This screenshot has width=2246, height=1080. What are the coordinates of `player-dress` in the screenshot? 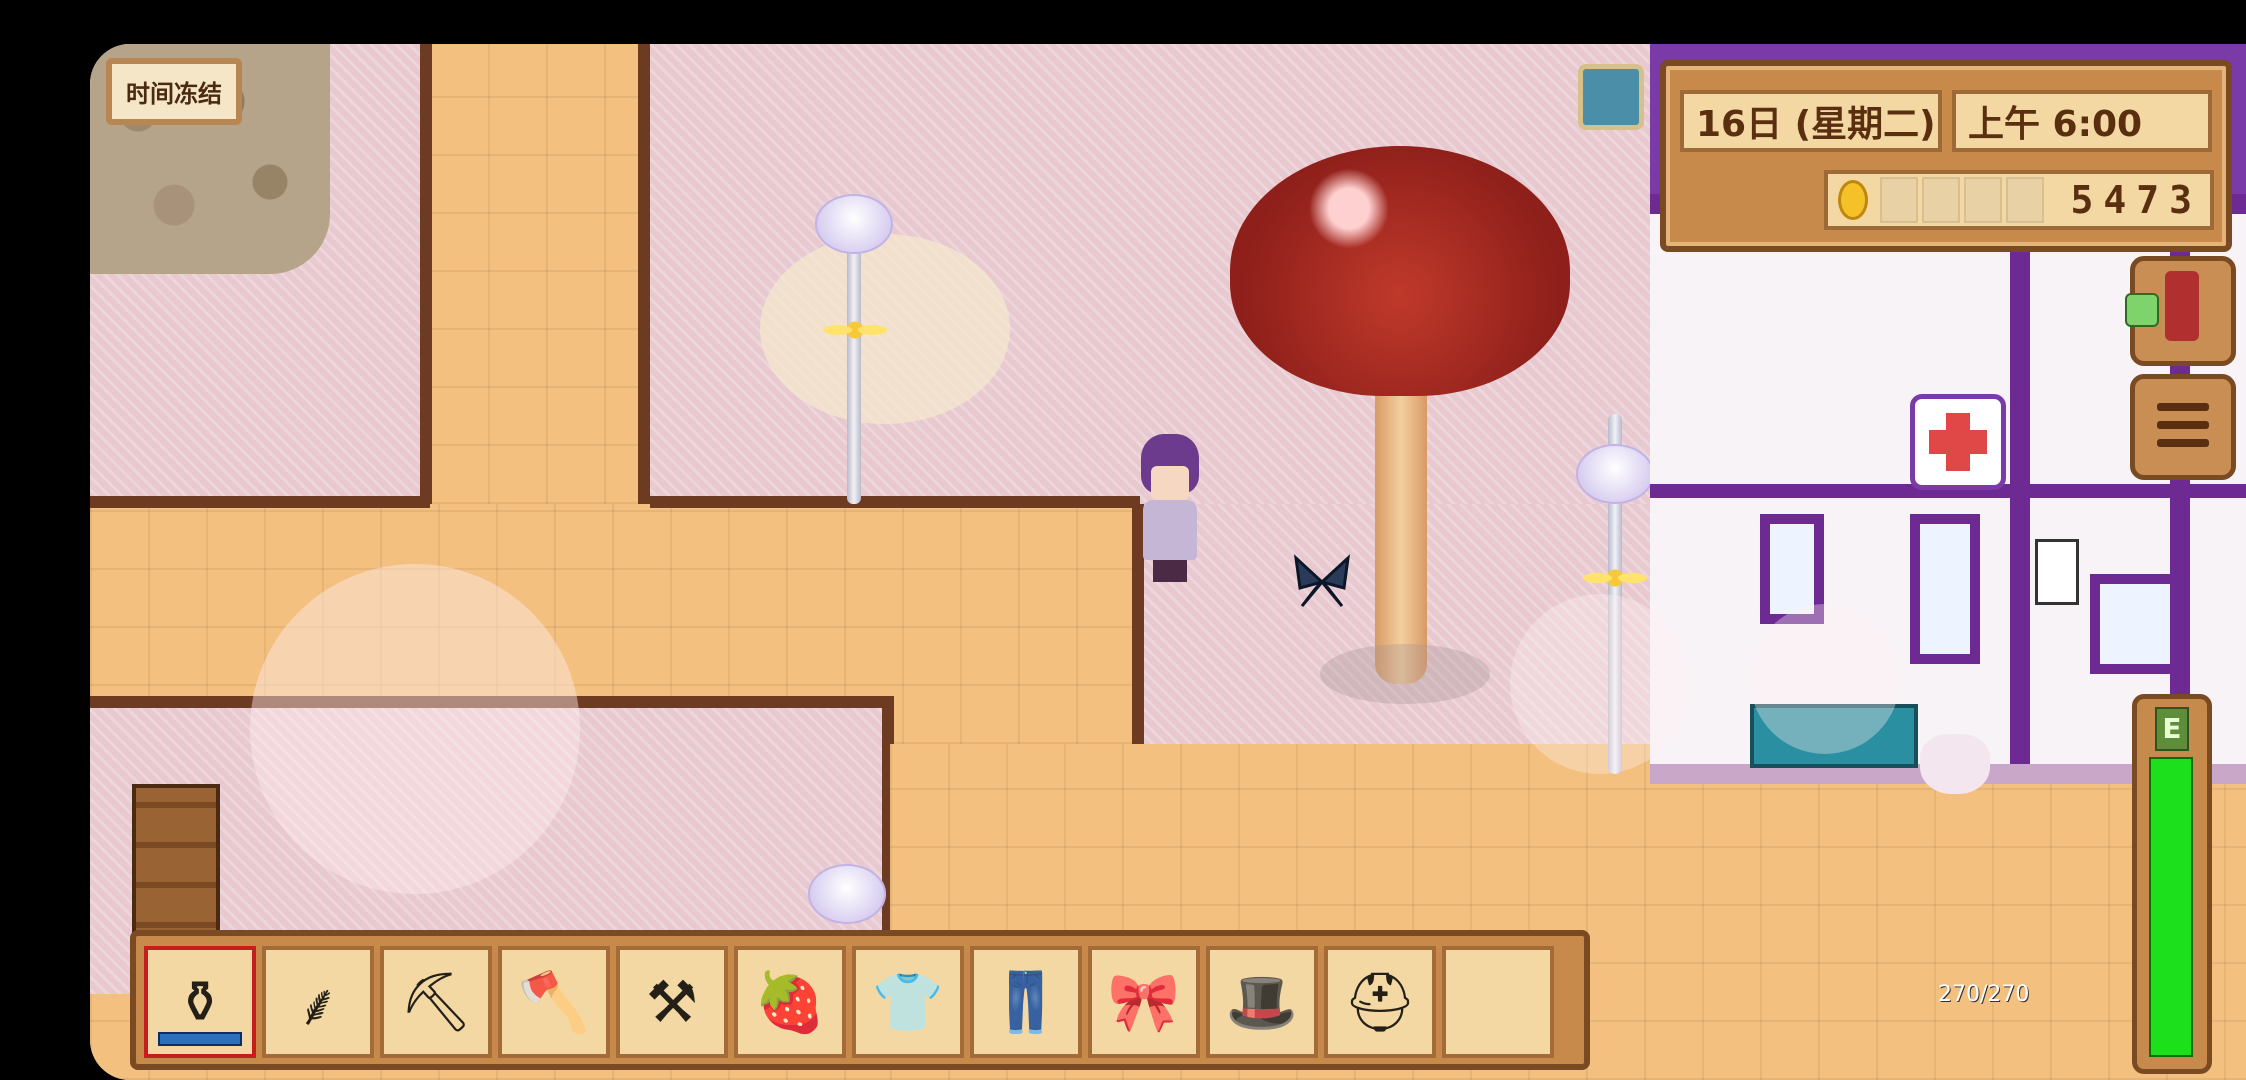 It's located at (1170, 530).